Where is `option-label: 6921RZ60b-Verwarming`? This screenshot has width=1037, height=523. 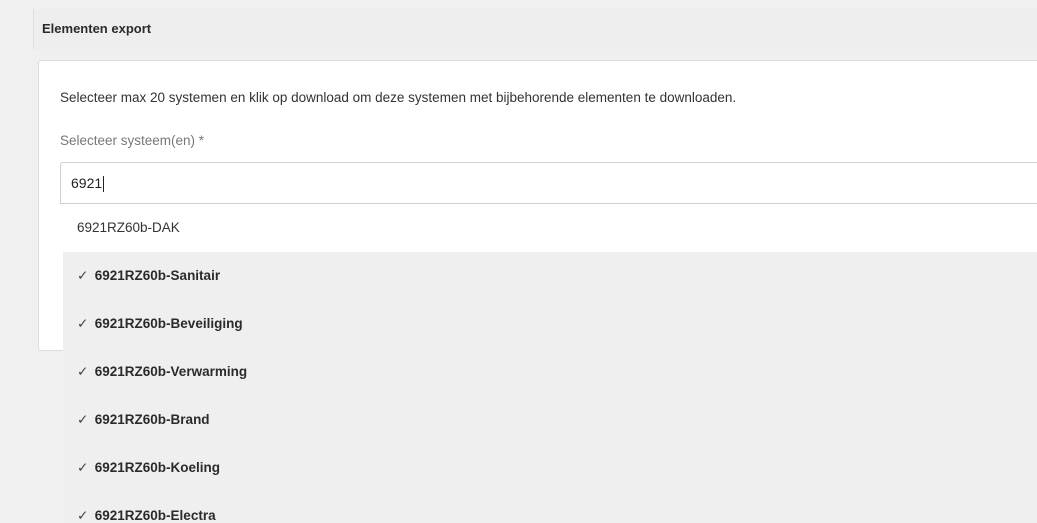
option-label: 6921RZ60b-Verwarming is located at coordinates (171, 371).